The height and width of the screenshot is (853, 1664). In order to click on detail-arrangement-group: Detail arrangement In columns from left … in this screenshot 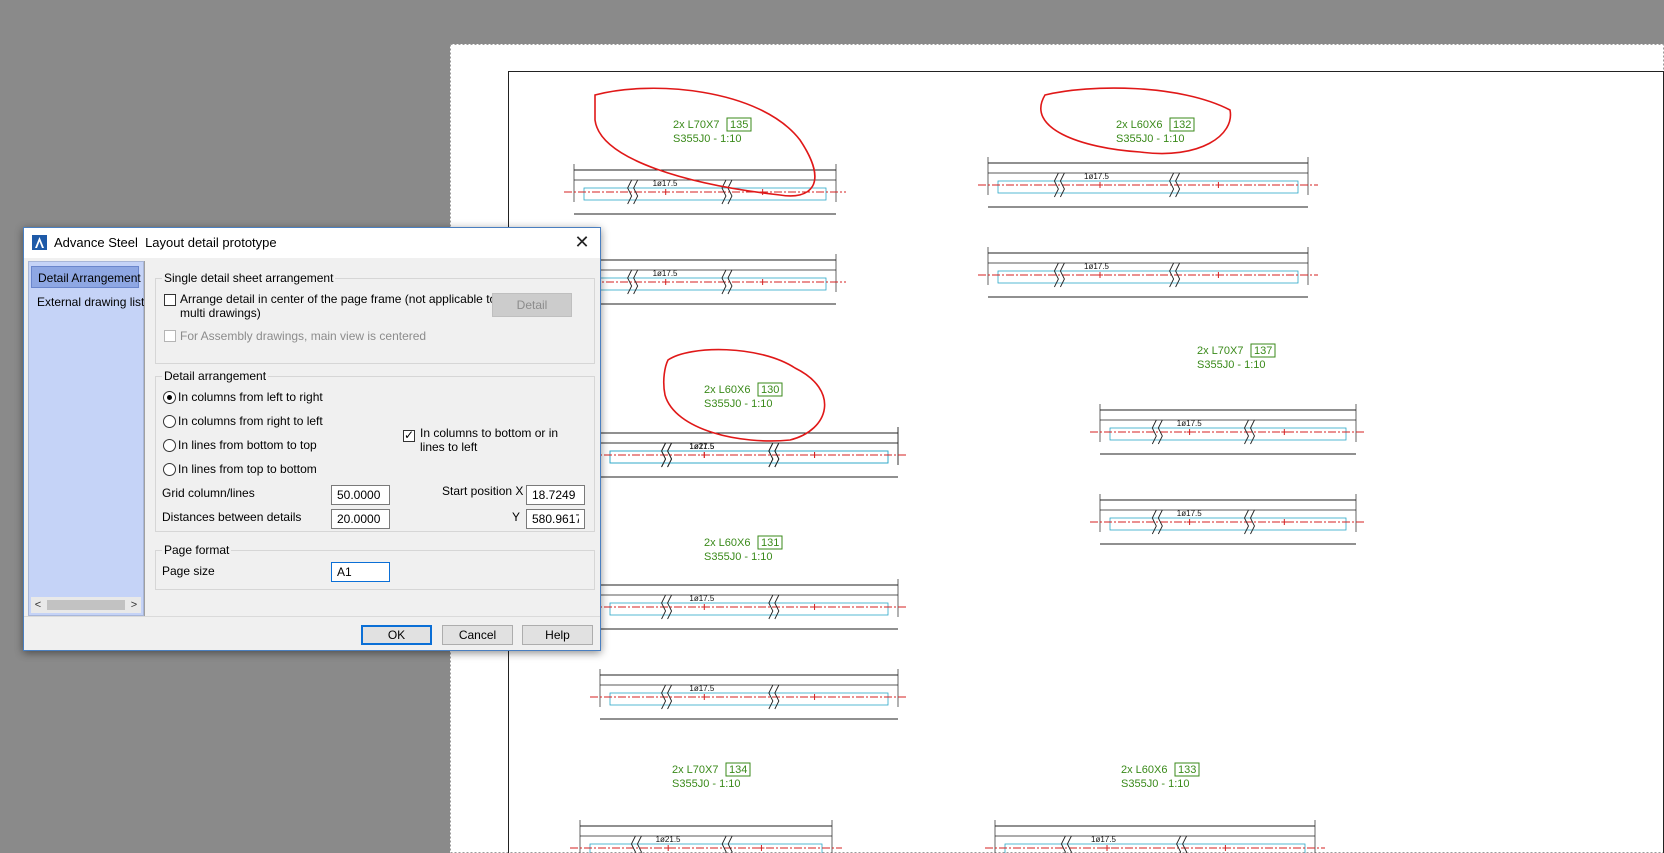, I will do `click(375, 450)`.